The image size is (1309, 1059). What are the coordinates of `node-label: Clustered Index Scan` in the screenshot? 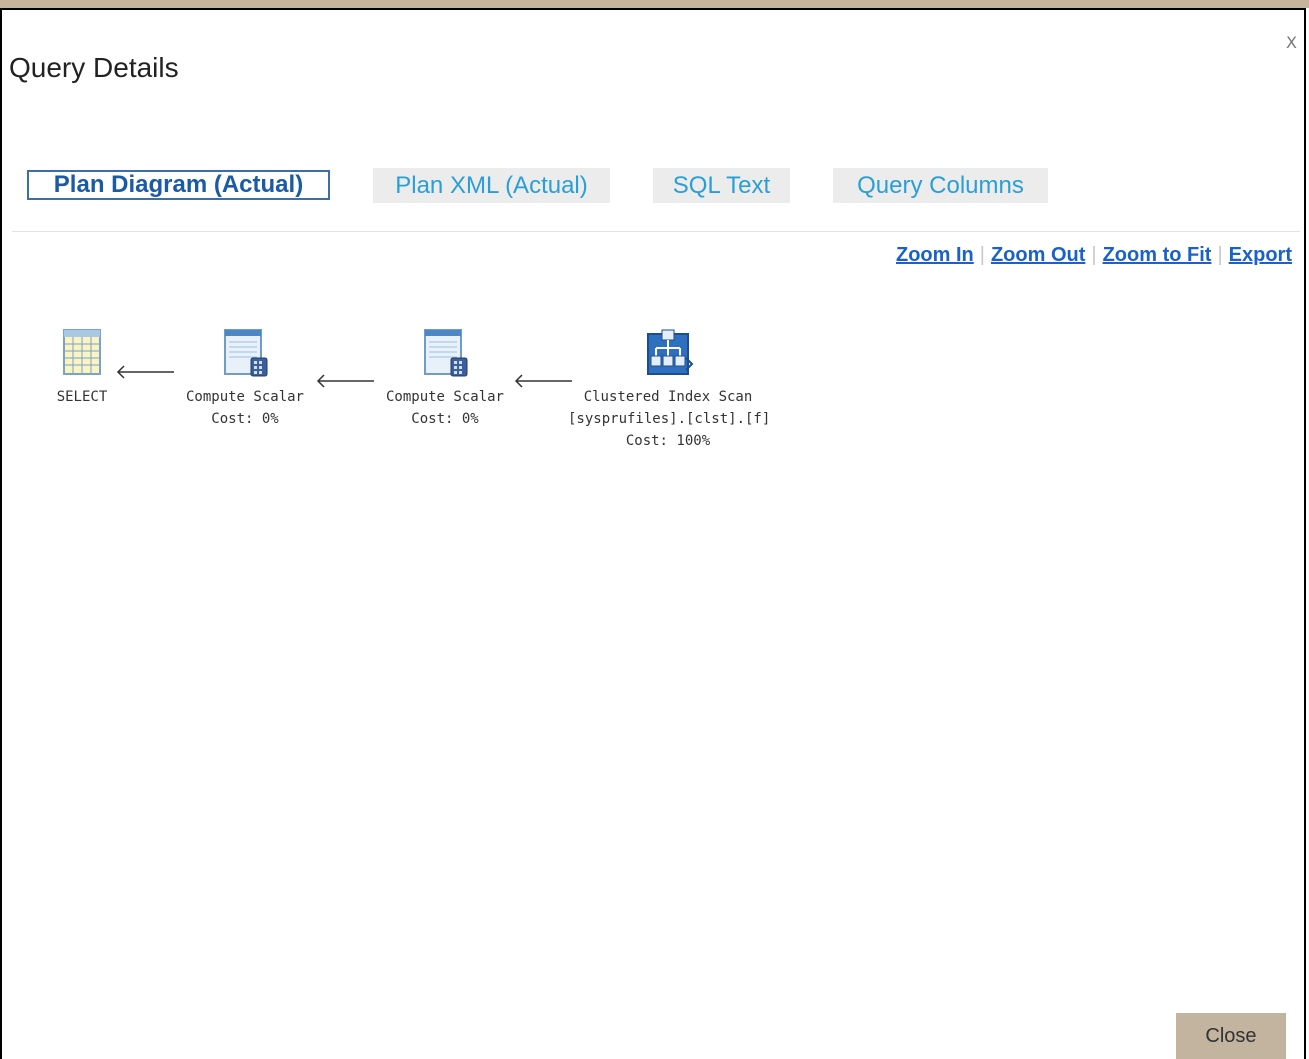 It's located at (668, 397).